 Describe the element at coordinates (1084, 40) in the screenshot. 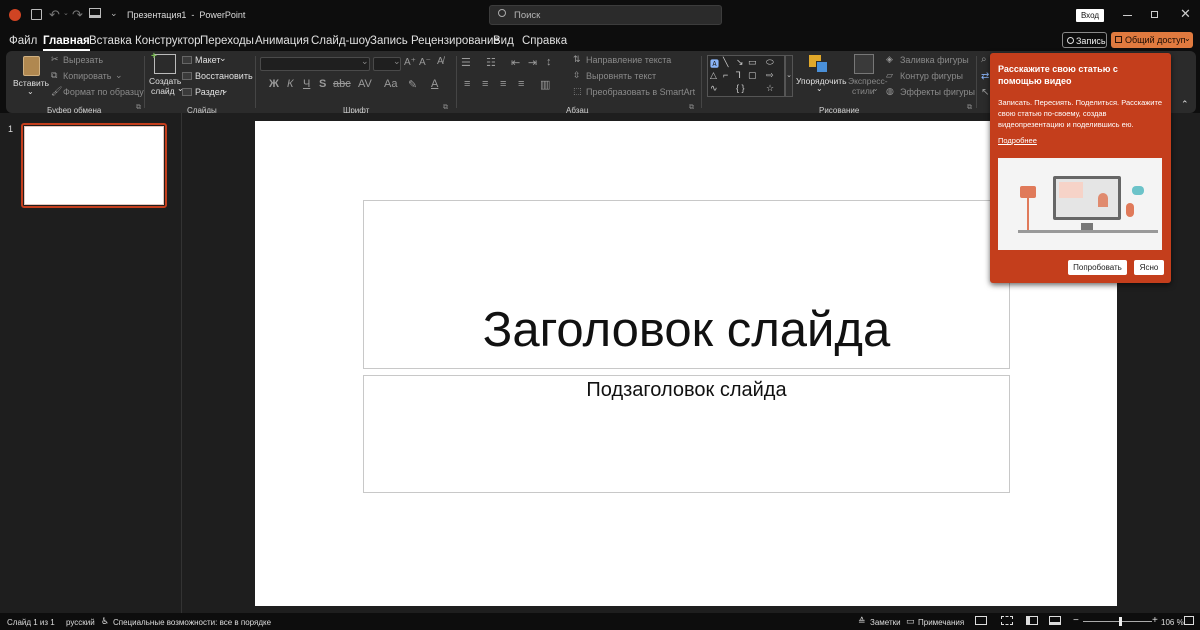

I see `record-button: Запись` at that location.